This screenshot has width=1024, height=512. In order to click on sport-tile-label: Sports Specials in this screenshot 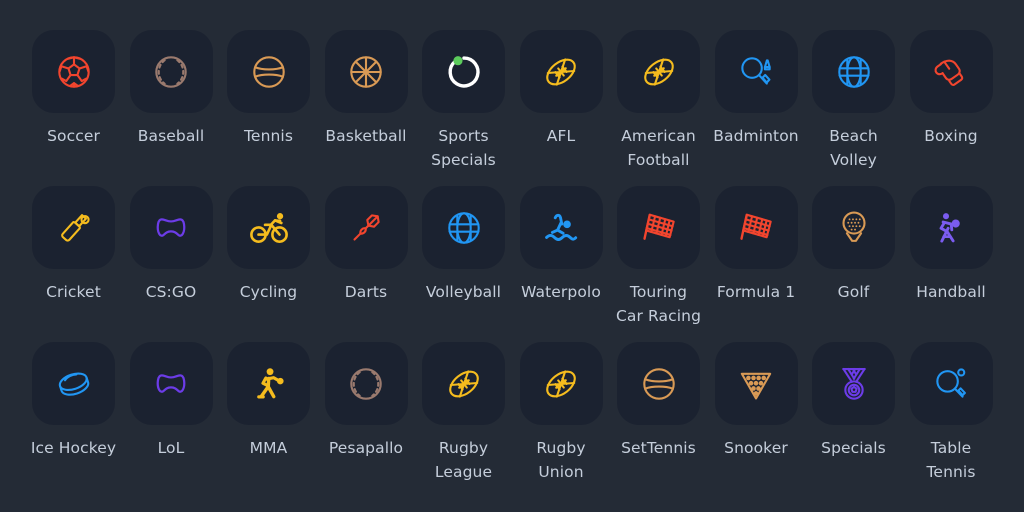, I will do `click(463, 148)`.